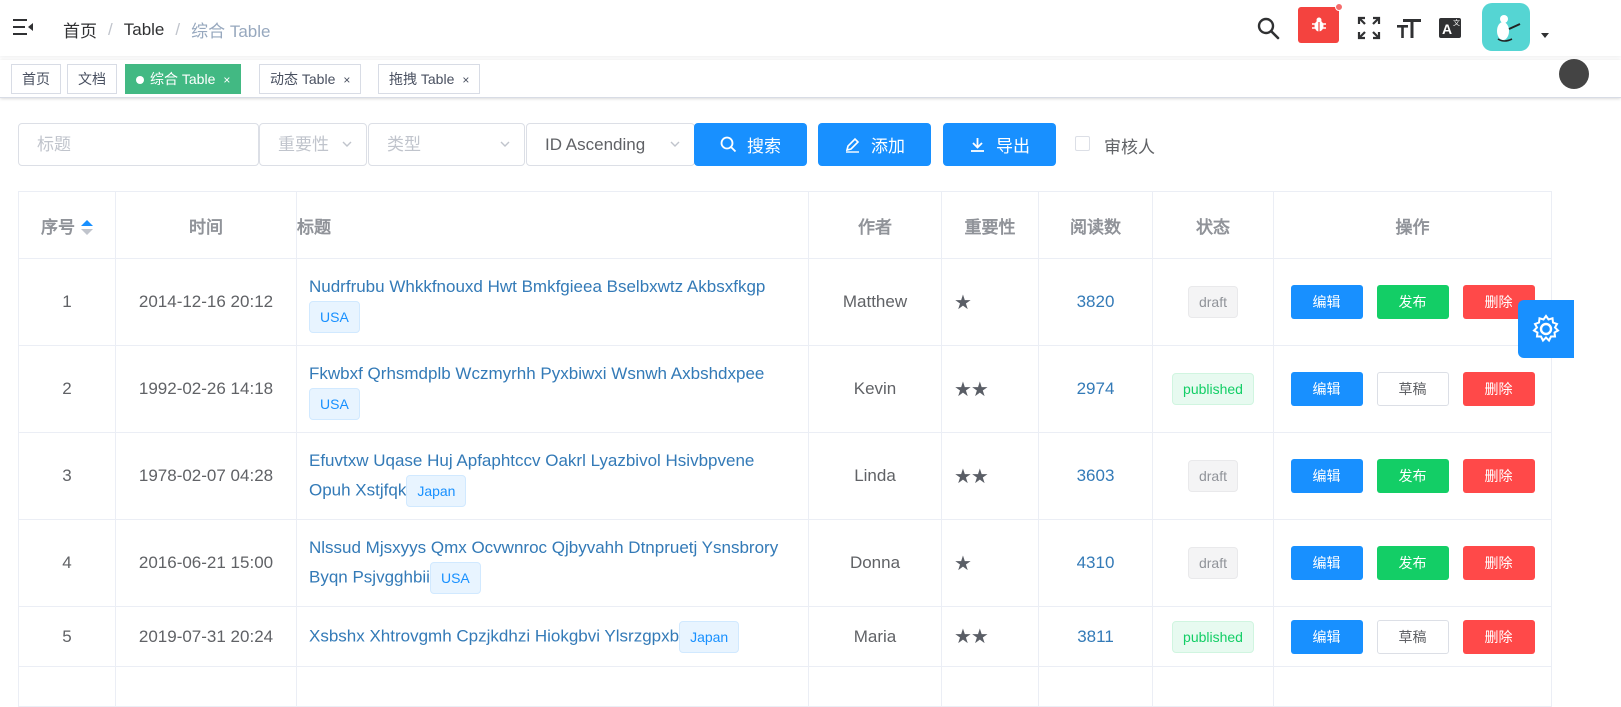 The height and width of the screenshot is (707, 1621). I want to click on caret-down-icon, so click(1545, 35).